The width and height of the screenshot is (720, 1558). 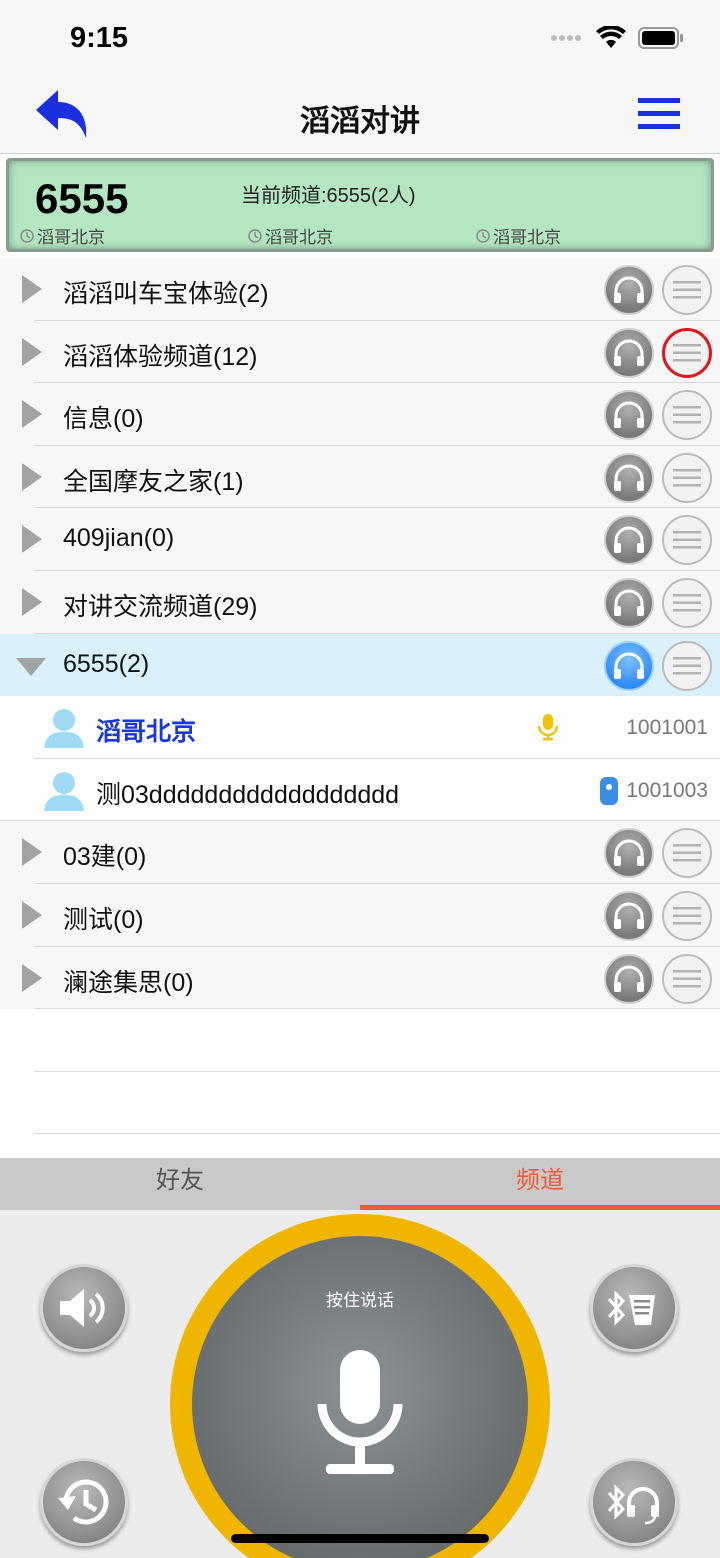 I want to click on channel-group-name: 信息(0), so click(x=103, y=419).